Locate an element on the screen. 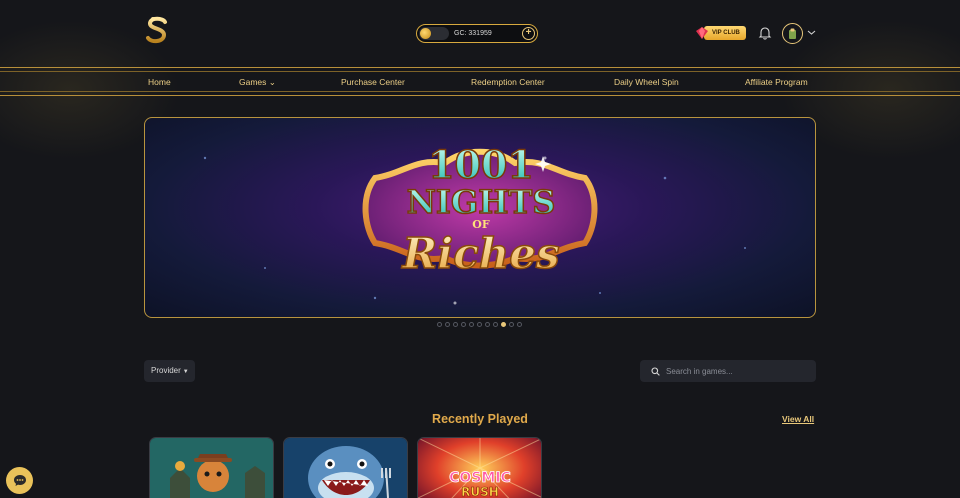  dollar-logo-icon is located at coordinates (157, 30).